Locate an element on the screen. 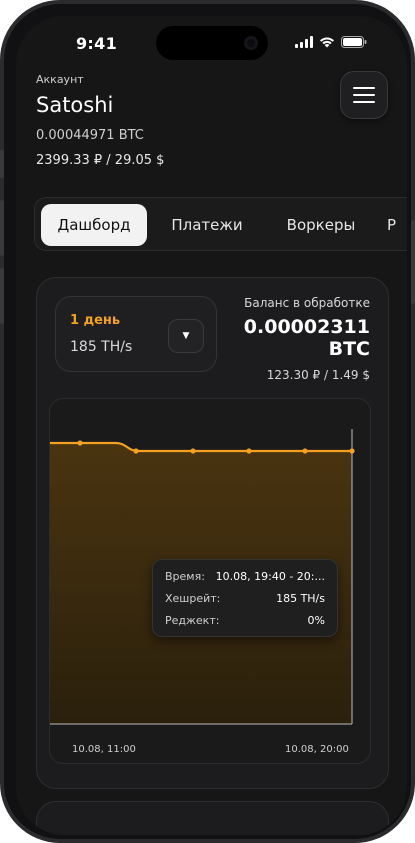  chevron-down-icon: ▼ is located at coordinates (186, 336).